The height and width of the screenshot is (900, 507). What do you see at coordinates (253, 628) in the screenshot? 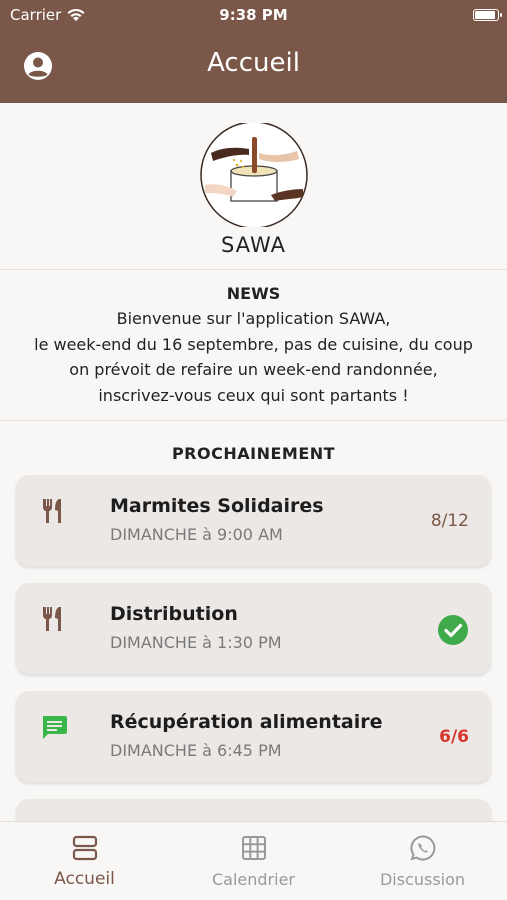
I see `event-card: Distribution DIMANCHE à 1:30 PM` at bounding box center [253, 628].